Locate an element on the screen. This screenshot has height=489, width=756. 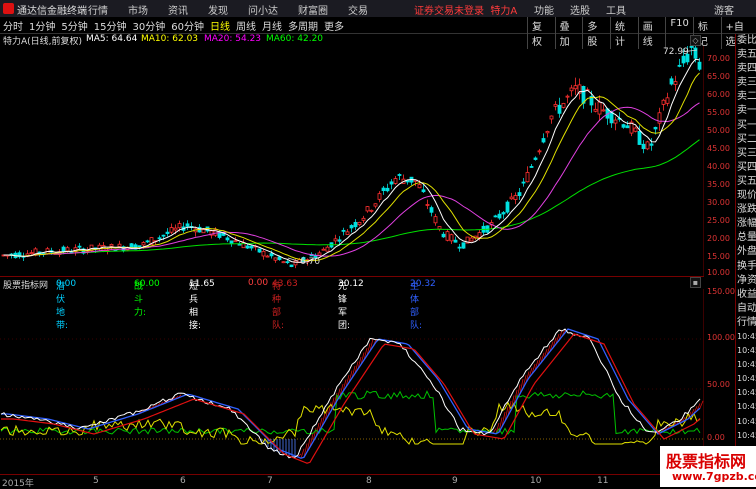
menu-stock-select: 选股 is located at coordinates (580, 9).